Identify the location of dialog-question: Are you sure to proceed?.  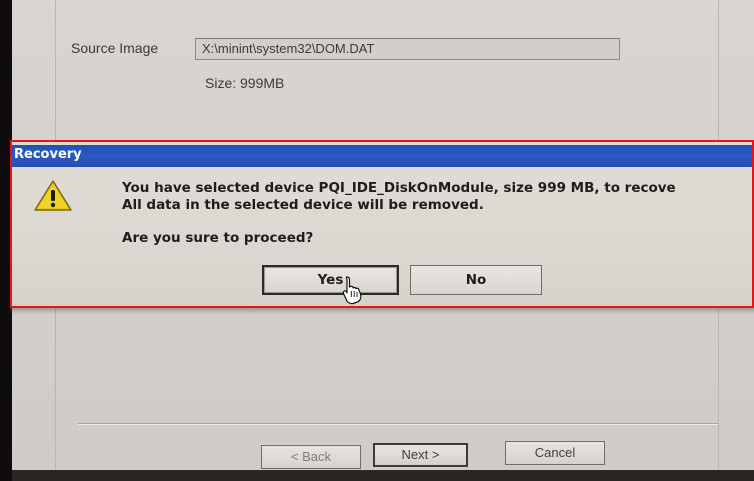
(218, 238).